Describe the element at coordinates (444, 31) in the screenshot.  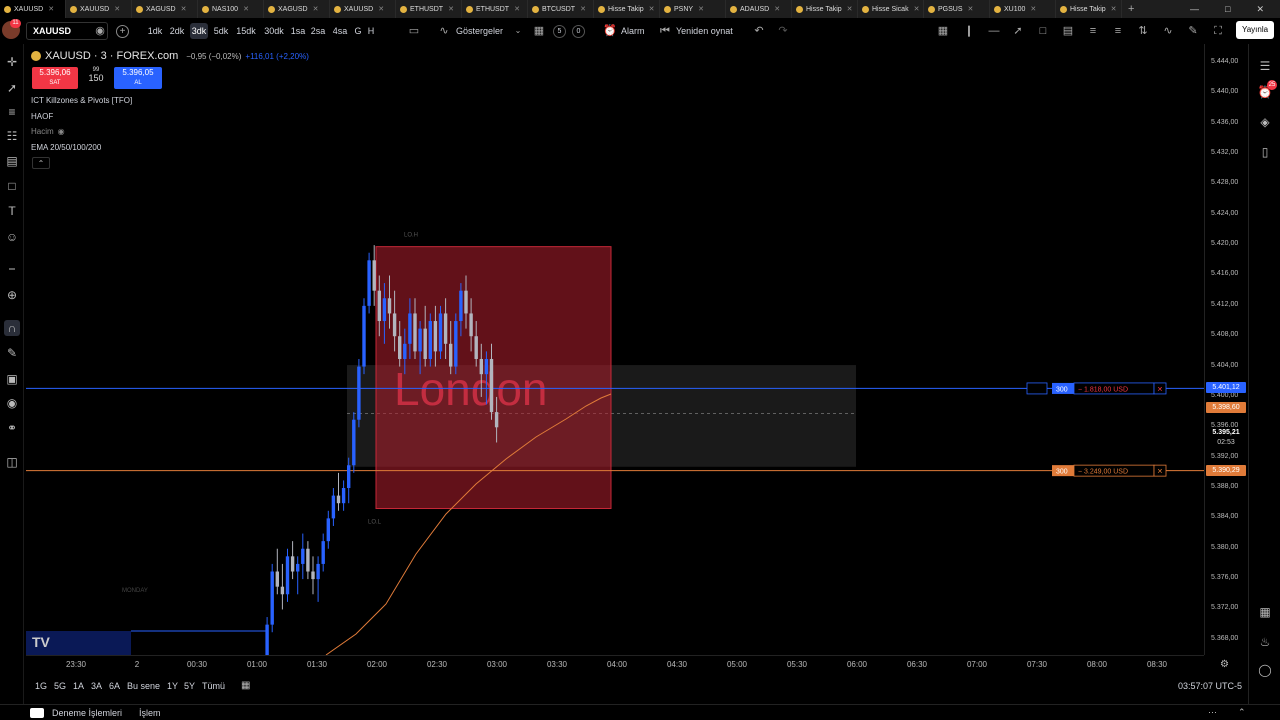
I see `indicators-icon: ∿` at that location.